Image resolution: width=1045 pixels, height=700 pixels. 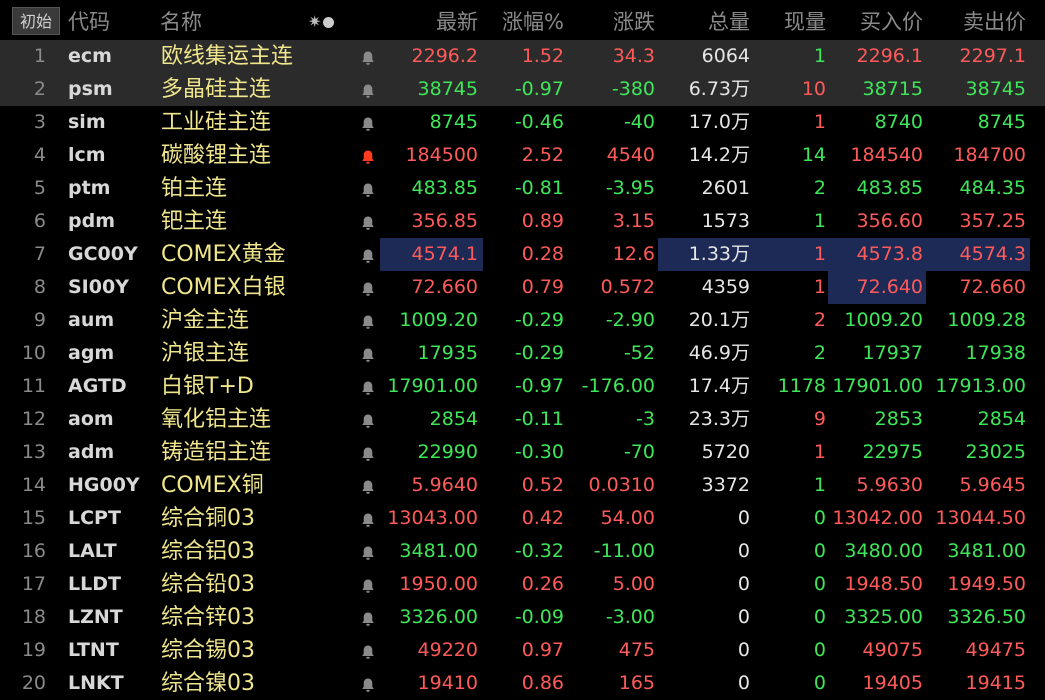 I want to click on change-percent: -0.29, so click(x=539, y=353).